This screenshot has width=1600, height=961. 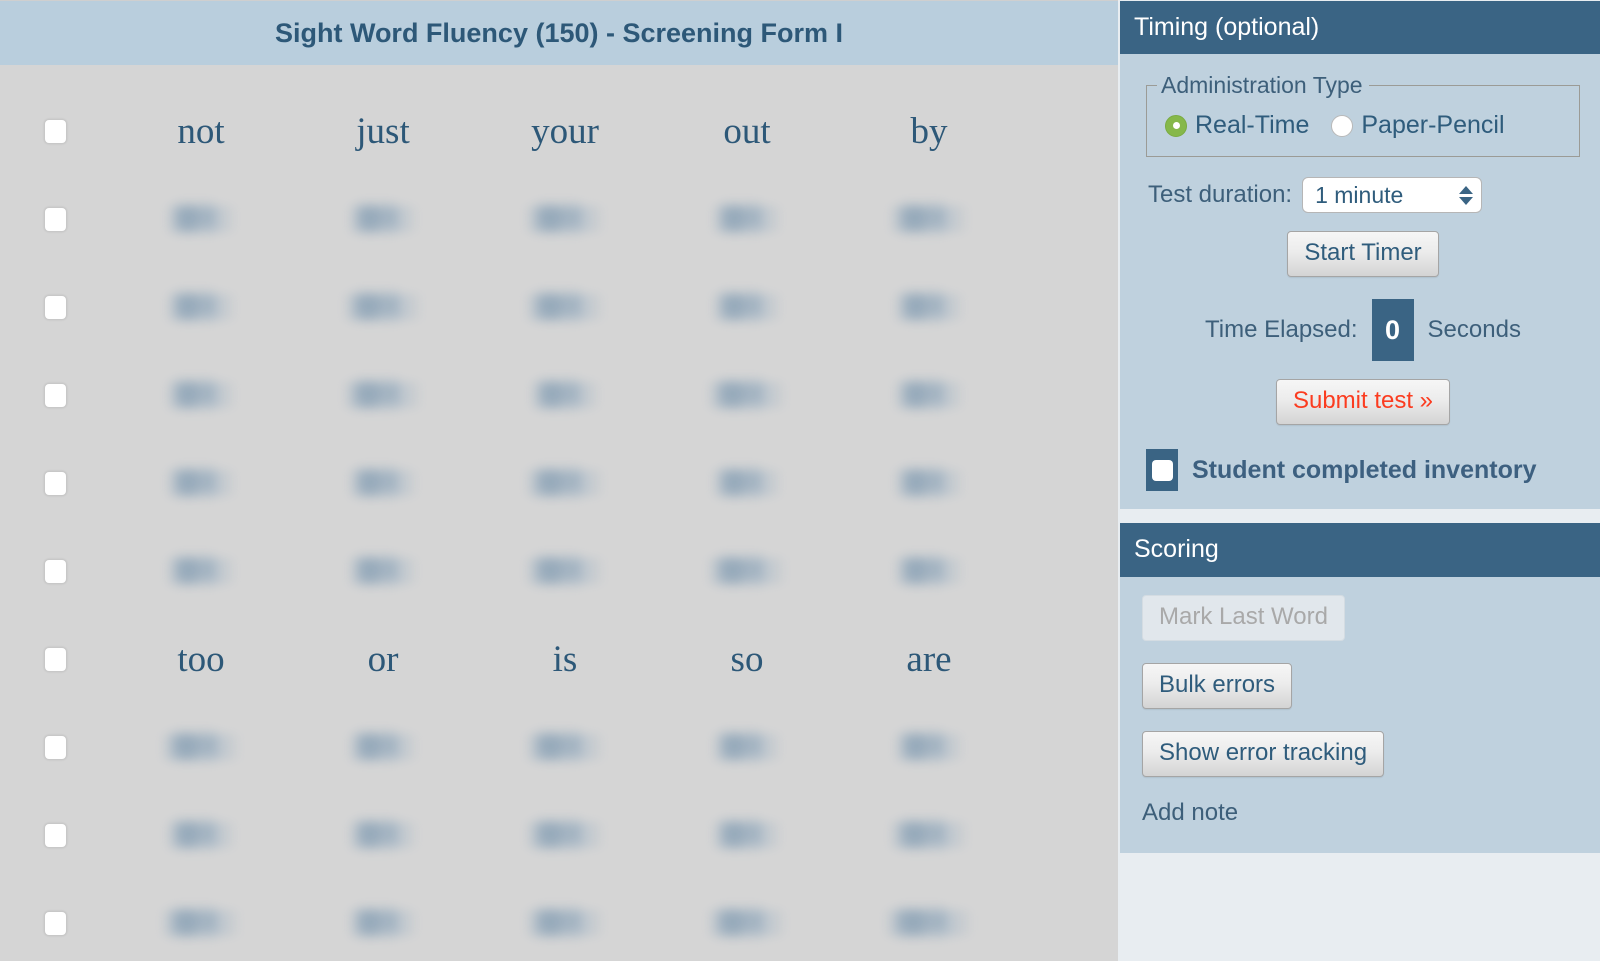 I want to click on submit-test-row: Submit test », so click(x=1363, y=402).